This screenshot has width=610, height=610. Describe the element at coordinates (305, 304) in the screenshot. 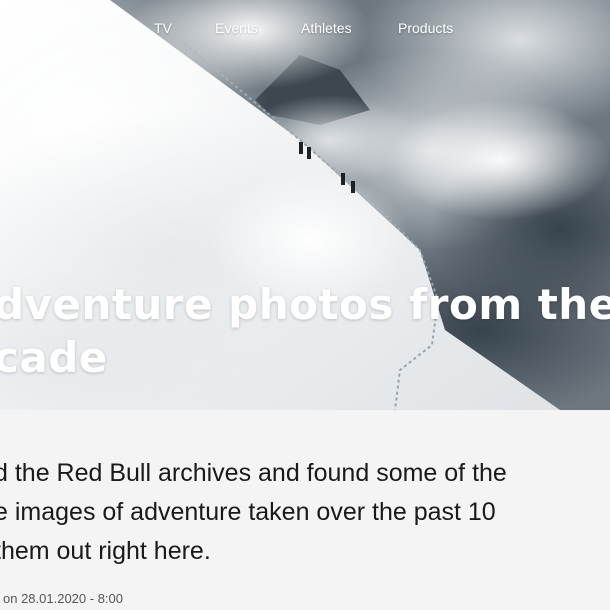

I see `article-title-line: dventure photos from the` at that location.